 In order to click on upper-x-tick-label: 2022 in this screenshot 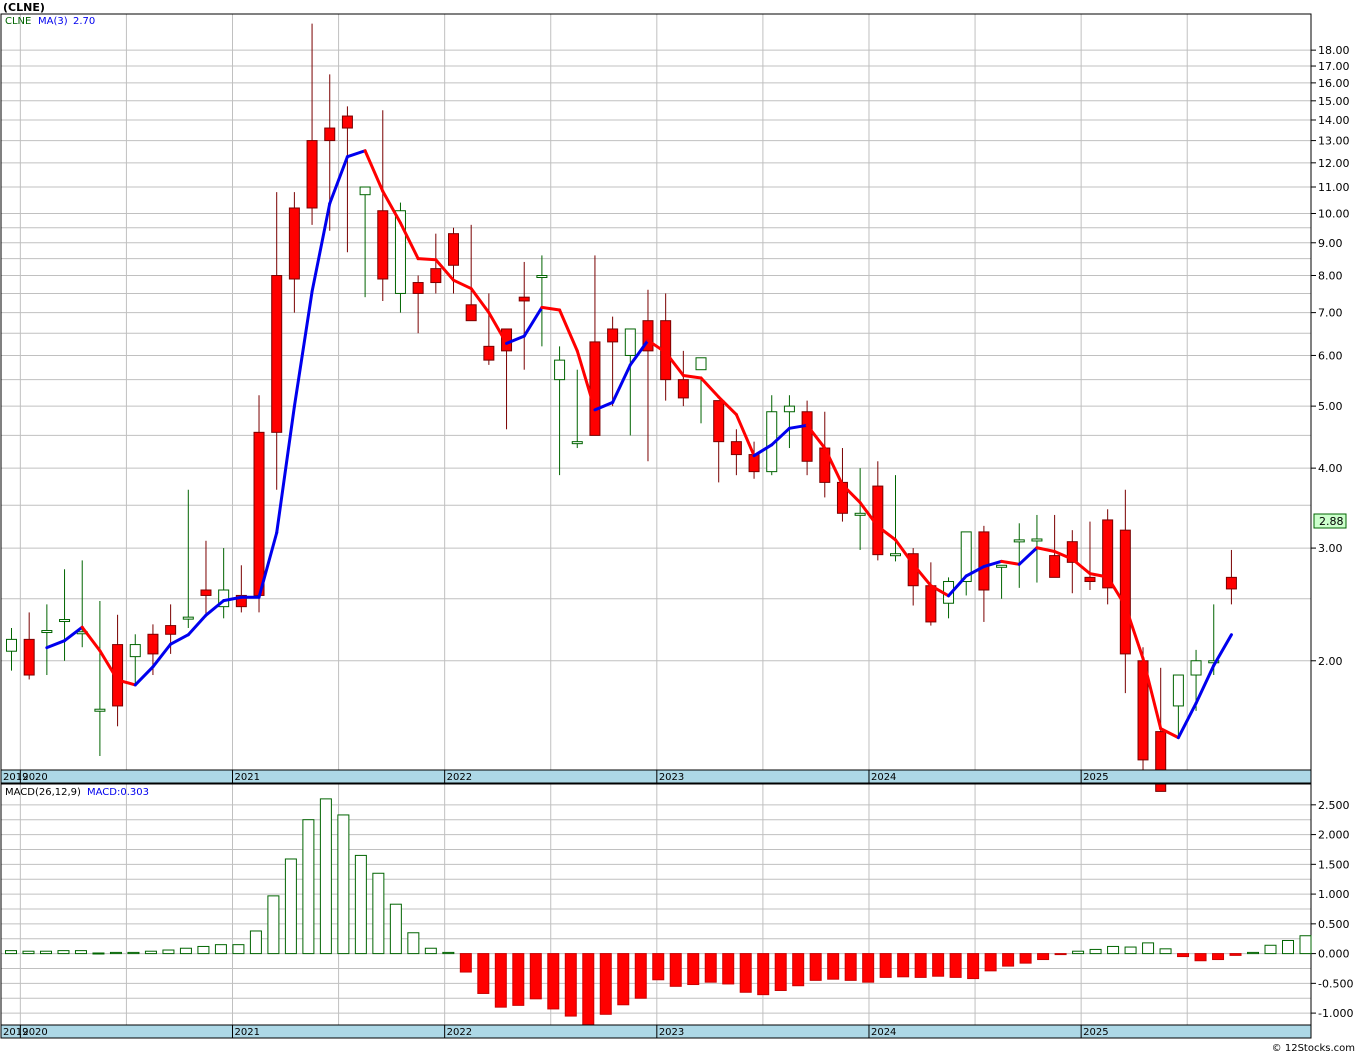, I will do `click(459, 777)`.